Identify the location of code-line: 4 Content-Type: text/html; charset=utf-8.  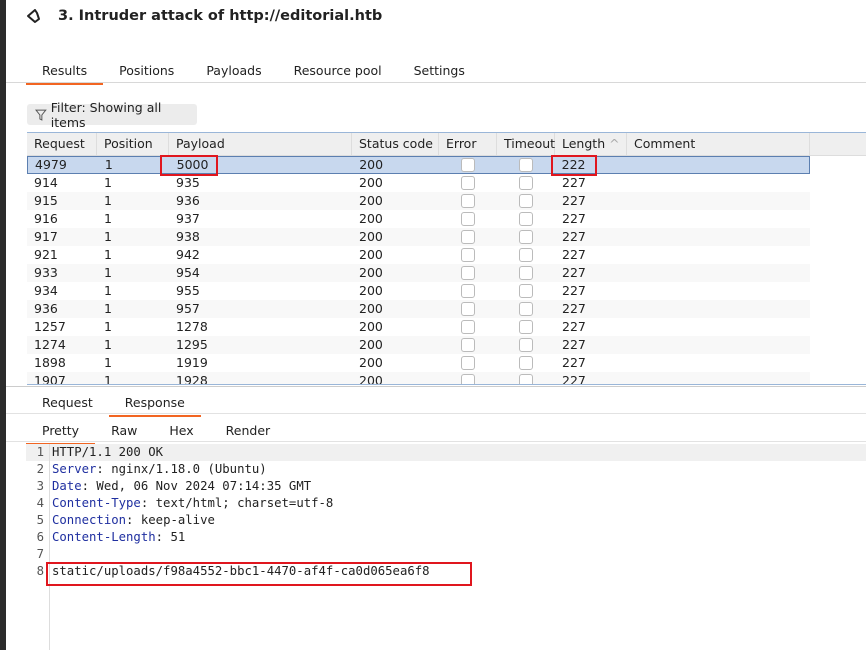
(446, 503).